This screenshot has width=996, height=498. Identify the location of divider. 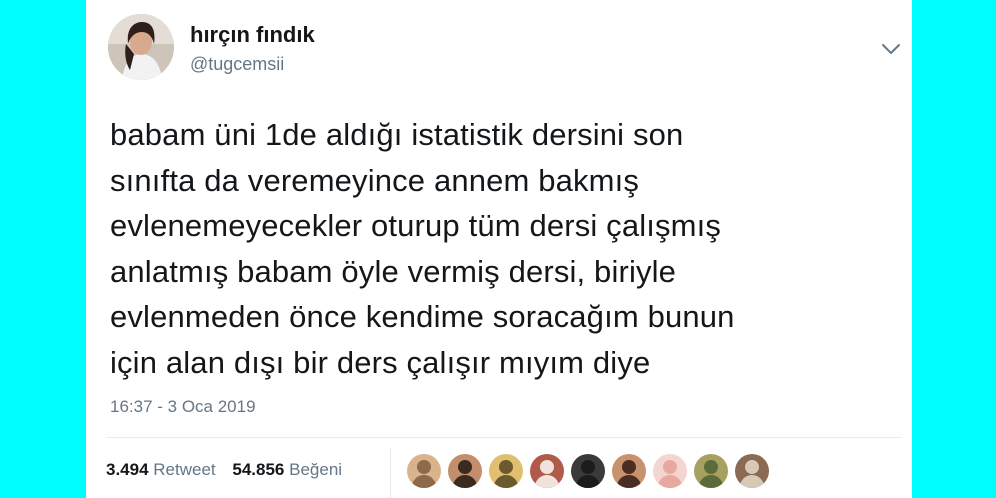
(504, 437).